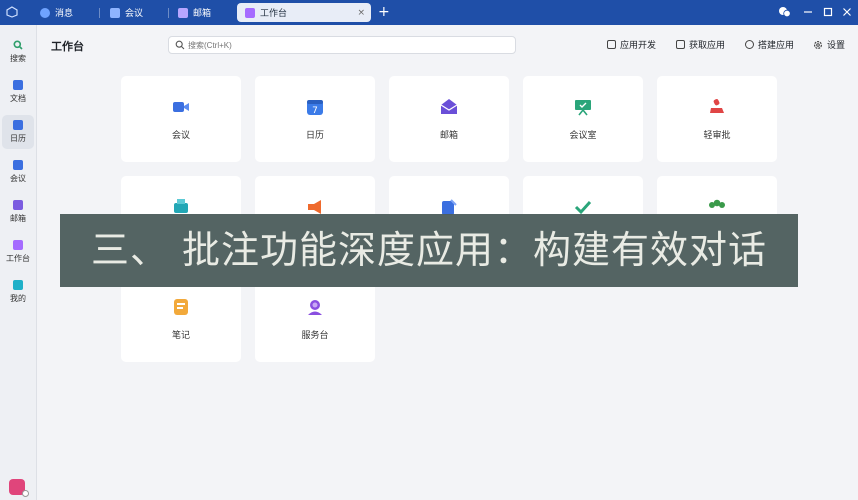  What do you see at coordinates (45, 12) in the screenshot?
I see `chat-icon` at bounding box center [45, 12].